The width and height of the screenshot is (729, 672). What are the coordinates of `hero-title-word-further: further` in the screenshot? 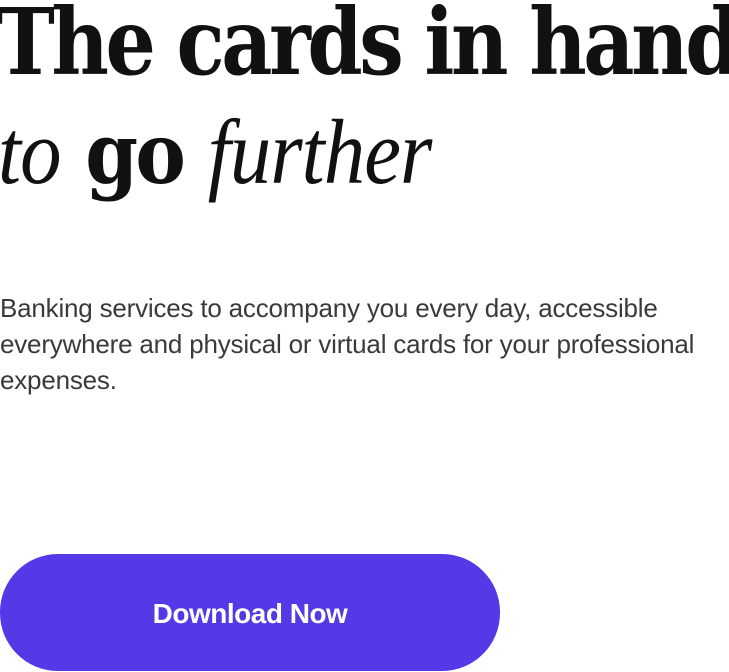 It's located at (320, 152).